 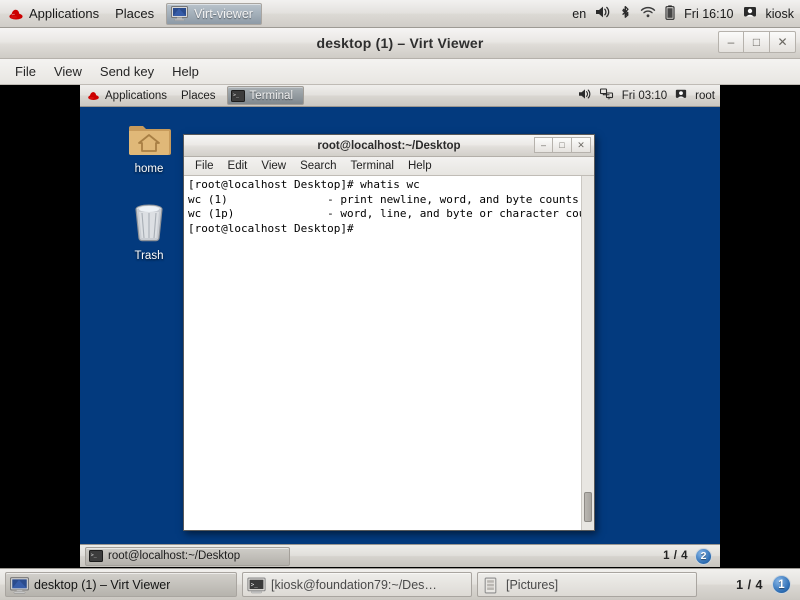 I want to click on taskbar-item-pictures-label: [Pictures], so click(x=532, y=584).